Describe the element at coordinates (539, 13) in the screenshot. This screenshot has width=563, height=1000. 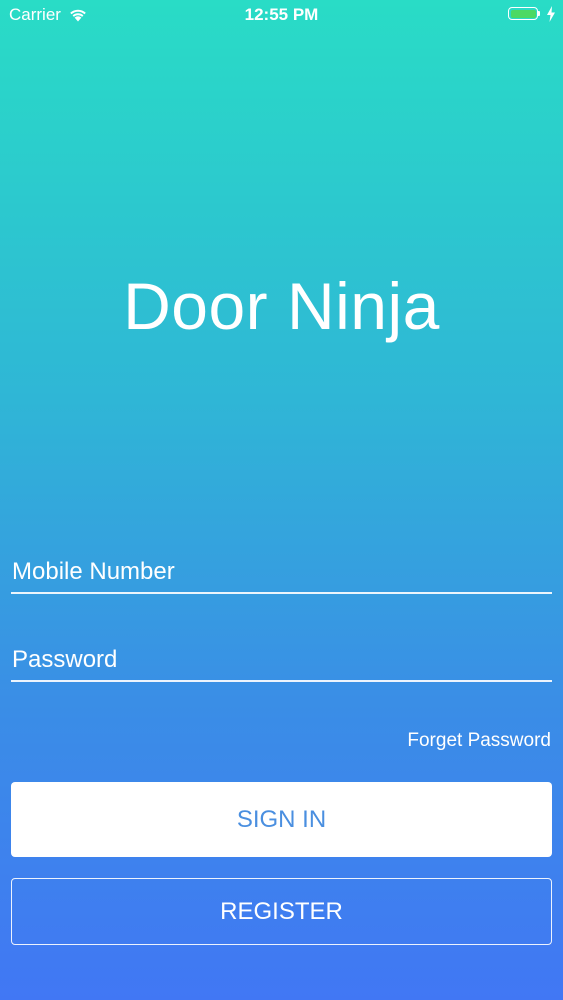
I see `battery-tip` at that location.